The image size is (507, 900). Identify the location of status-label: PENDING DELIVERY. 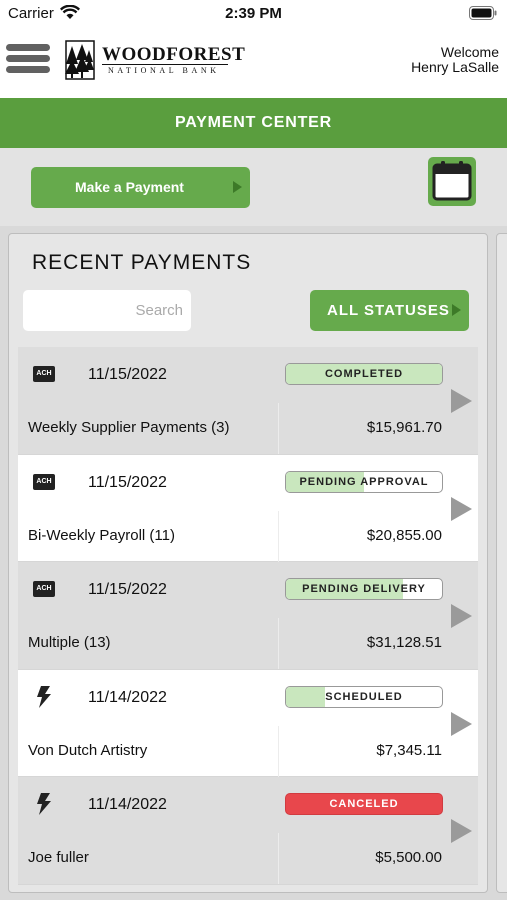
(364, 589).